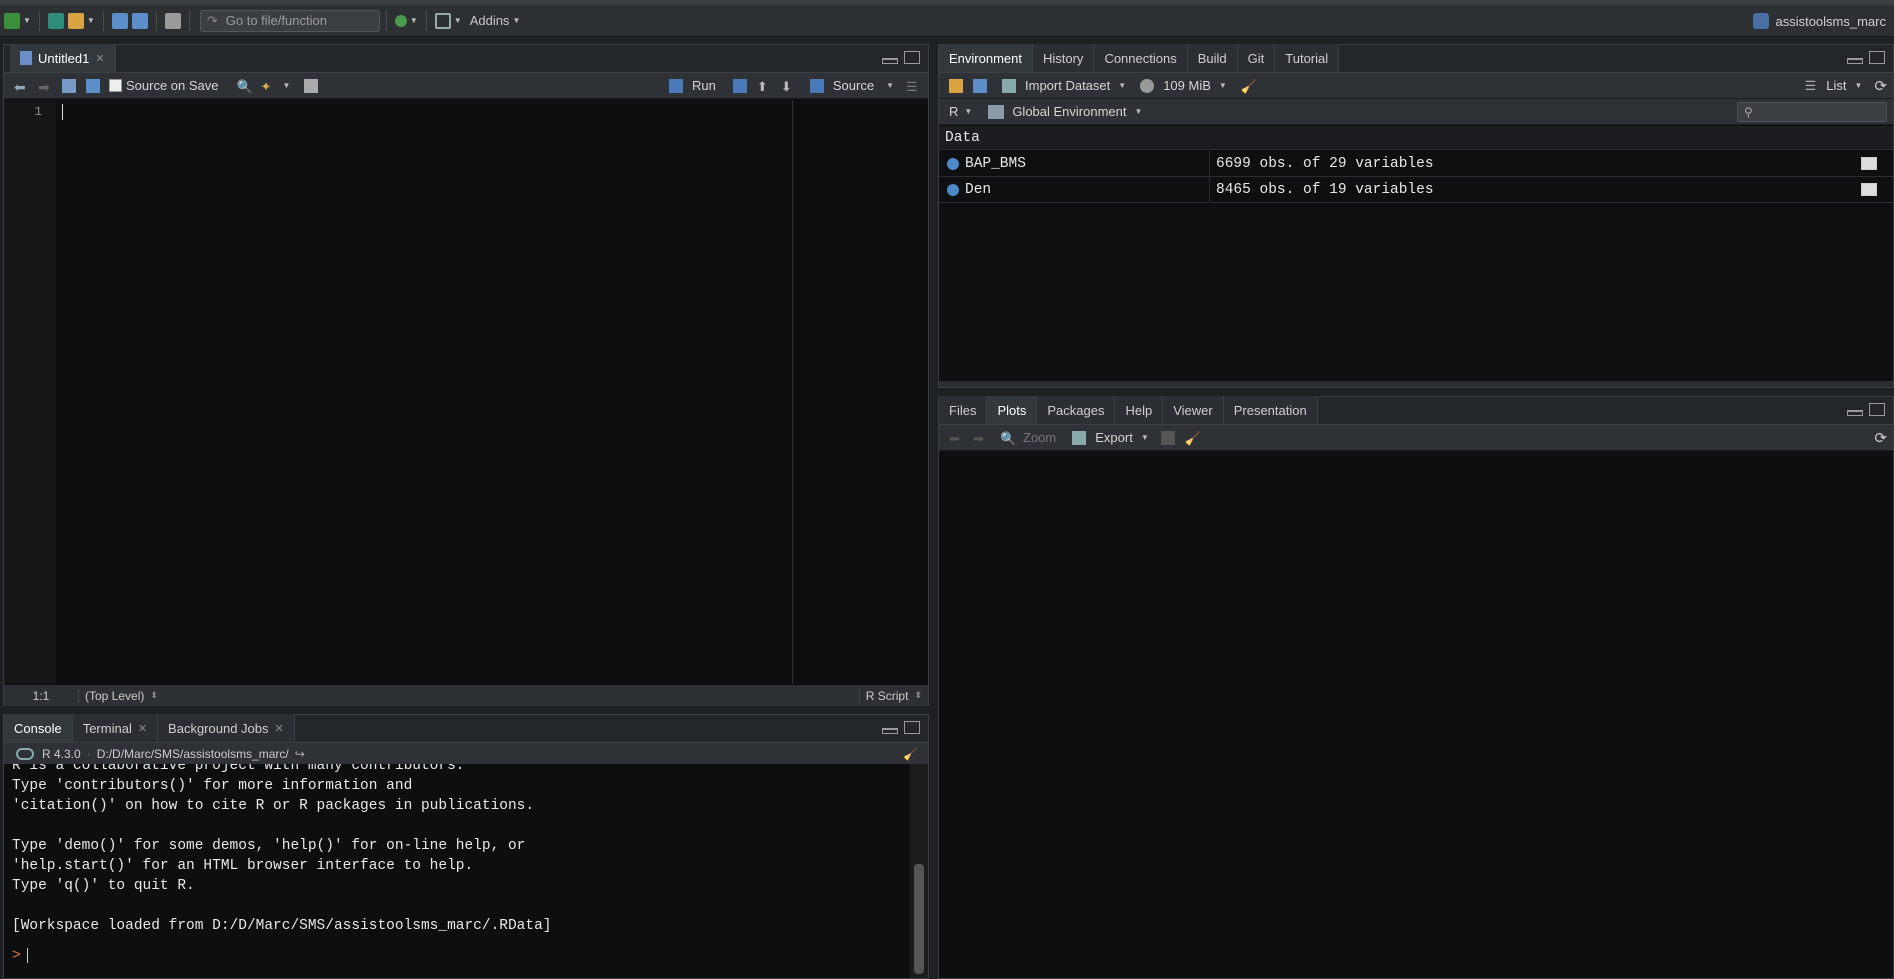 The height and width of the screenshot is (979, 1894). What do you see at coordinates (1270, 410) in the screenshot?
I see `tab-presentation: Presentation` at bounding box center [1270, 410].